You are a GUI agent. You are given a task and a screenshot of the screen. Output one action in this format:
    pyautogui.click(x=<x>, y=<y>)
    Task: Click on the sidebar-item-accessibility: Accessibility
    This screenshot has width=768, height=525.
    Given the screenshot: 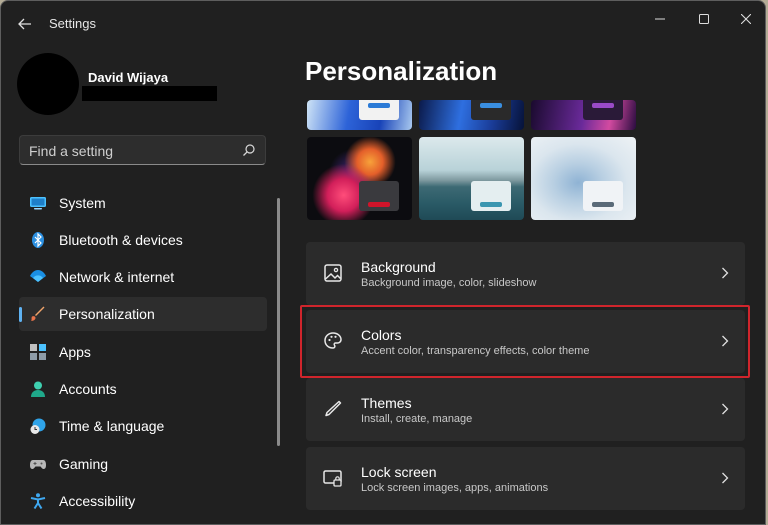 What is the action you would take?
    pyautogui.click(x=143, y=501)
    